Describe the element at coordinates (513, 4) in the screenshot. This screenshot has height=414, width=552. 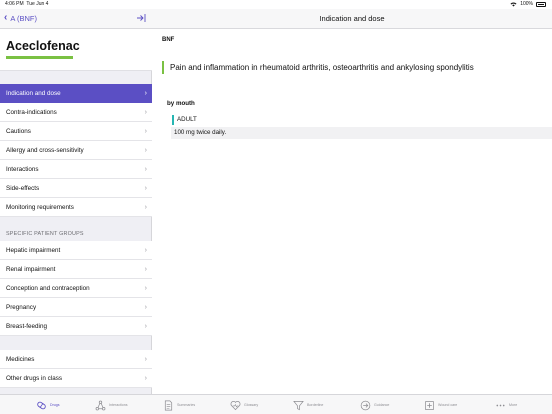
I see `wifi-icon` at that location.